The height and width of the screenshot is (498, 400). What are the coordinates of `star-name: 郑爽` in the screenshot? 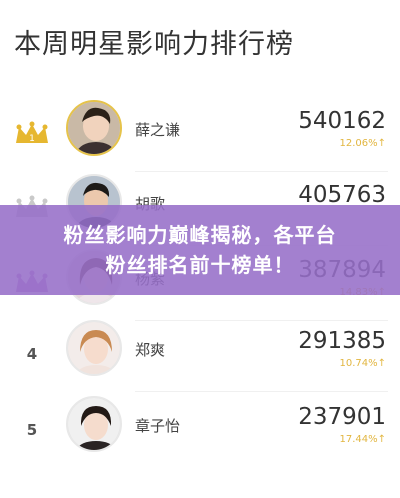 It's located at (150, 350).